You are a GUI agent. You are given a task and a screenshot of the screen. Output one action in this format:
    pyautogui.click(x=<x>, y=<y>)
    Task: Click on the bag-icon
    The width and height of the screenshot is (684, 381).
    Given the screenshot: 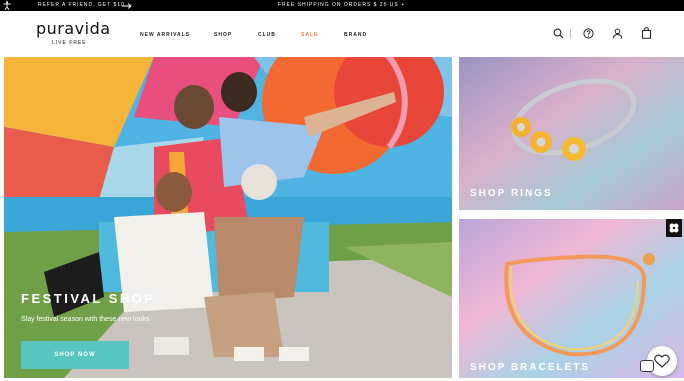 What is the action you would take?
    pyautogui.click(x=646, y=33)
    